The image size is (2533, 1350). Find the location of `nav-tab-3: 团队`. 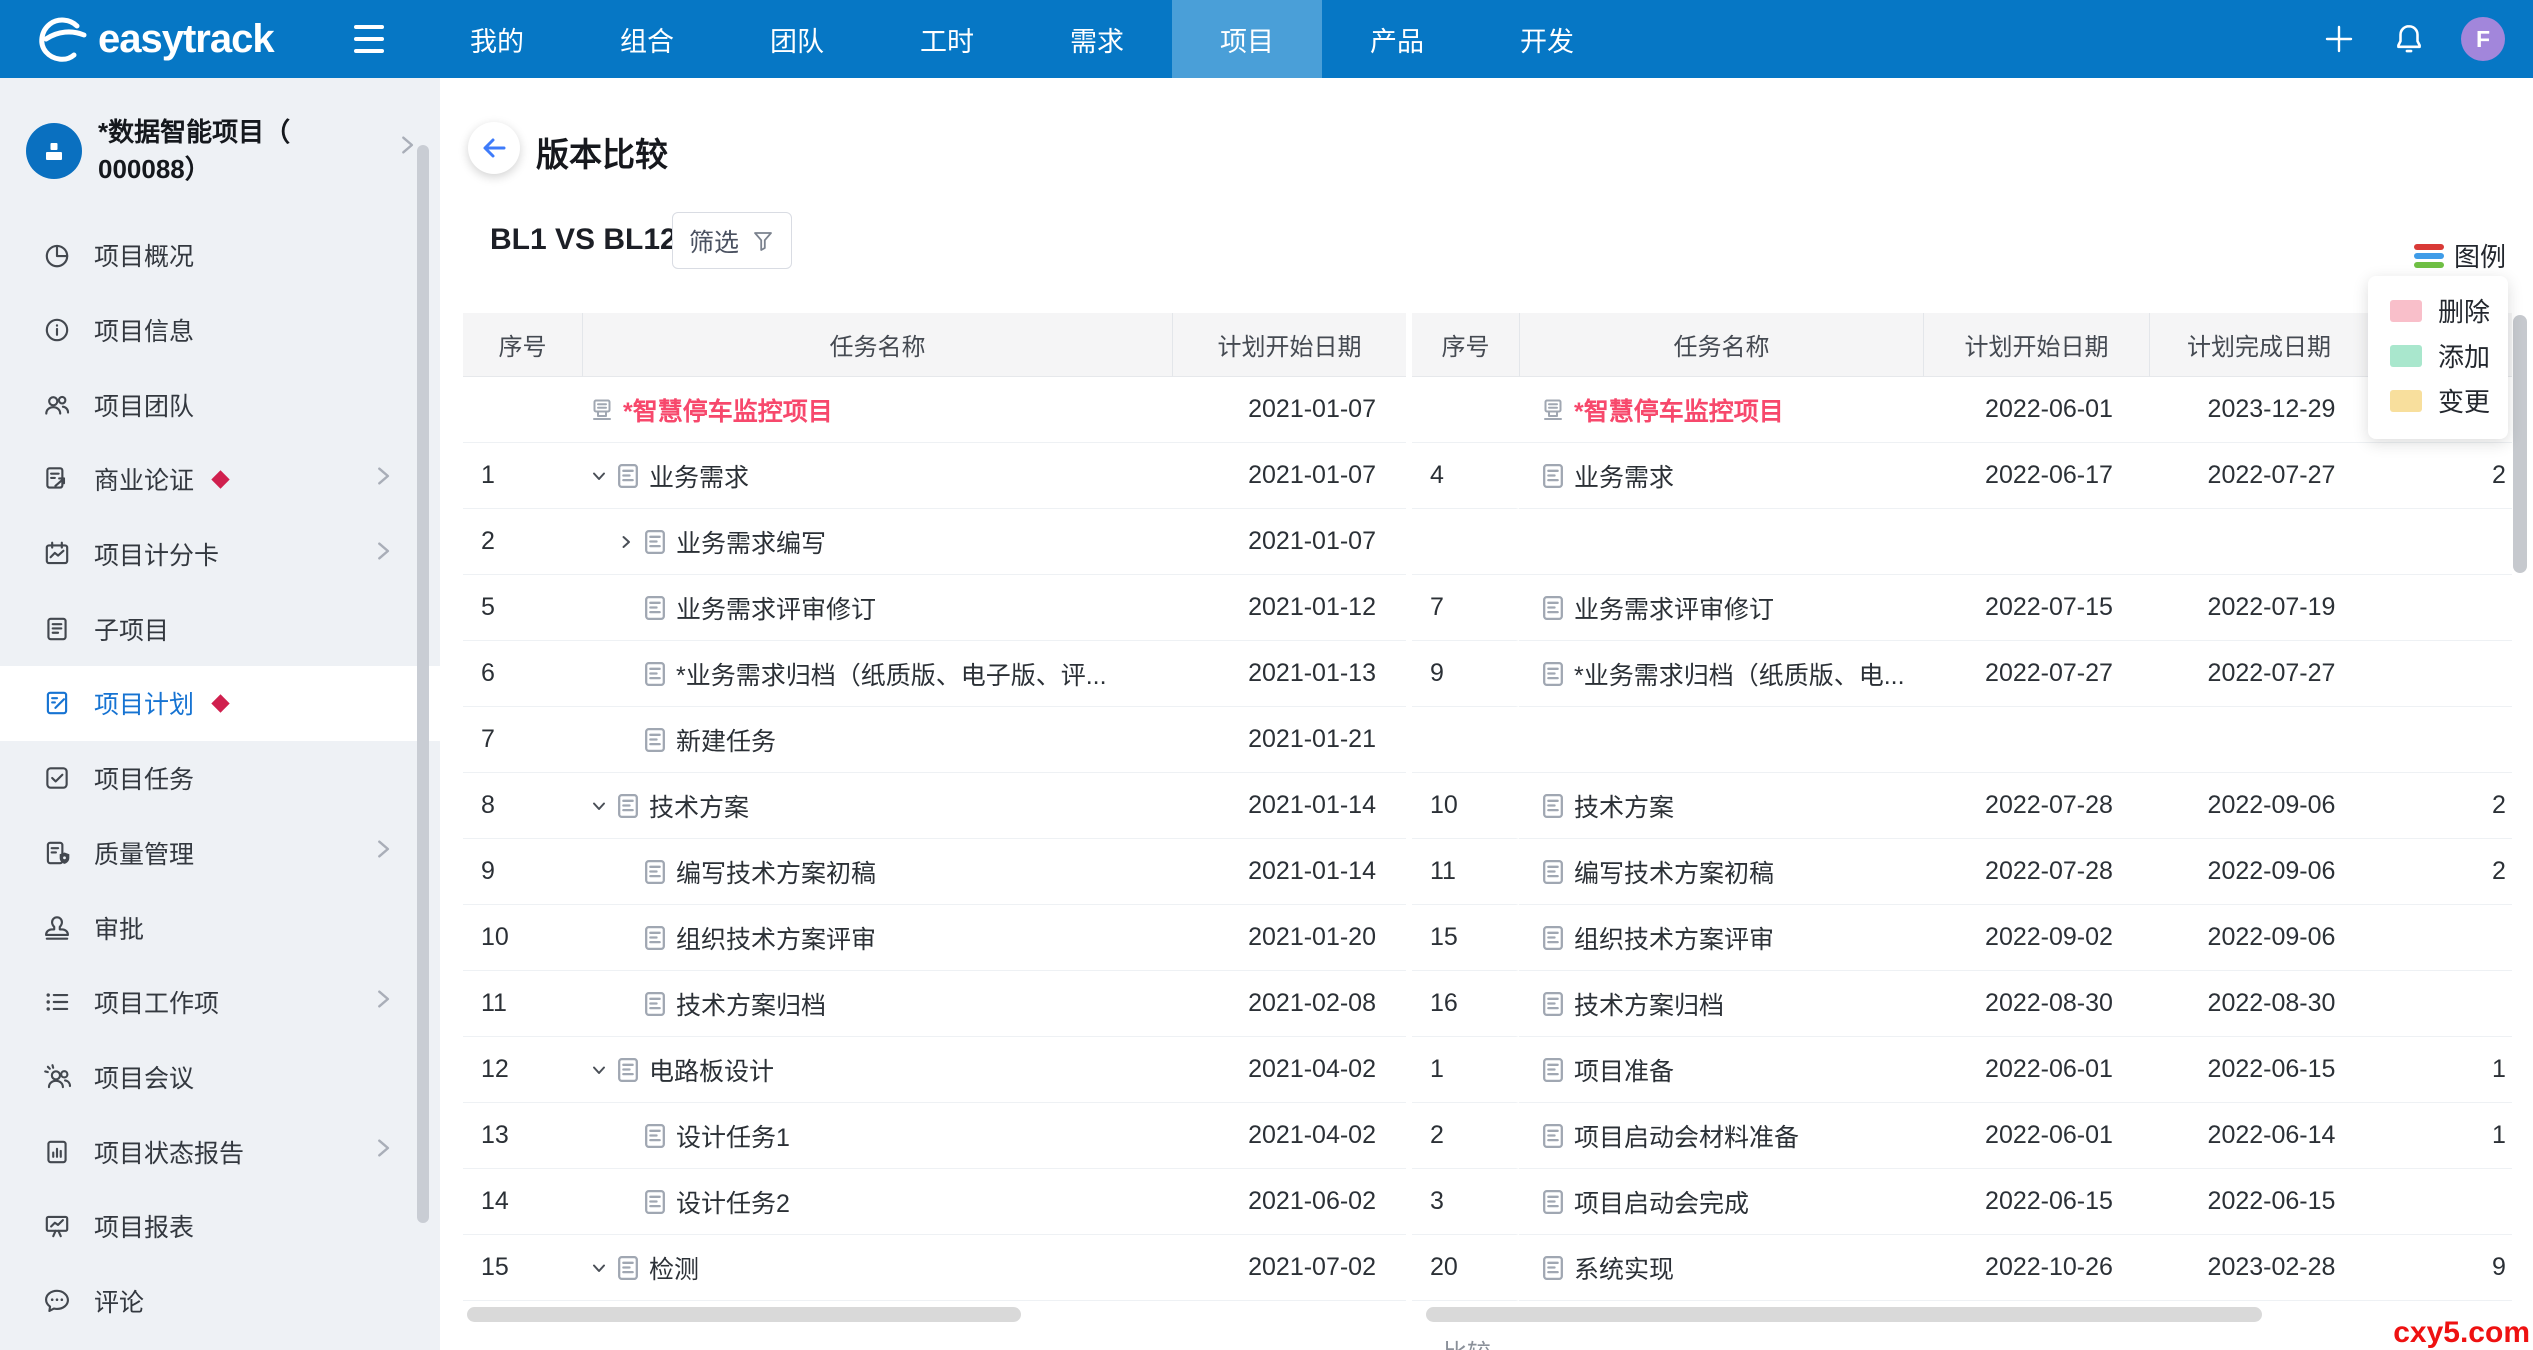

nav-tab-3: 团队 is located at coordinates (797, 39).